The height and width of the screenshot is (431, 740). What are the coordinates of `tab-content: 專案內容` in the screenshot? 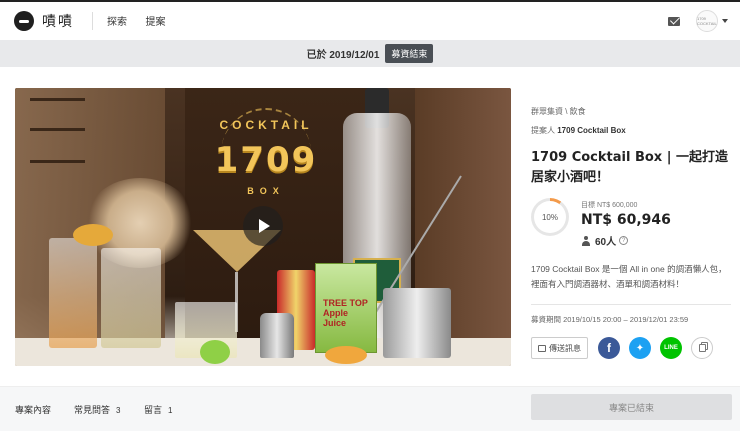 It's located at (33, 409).